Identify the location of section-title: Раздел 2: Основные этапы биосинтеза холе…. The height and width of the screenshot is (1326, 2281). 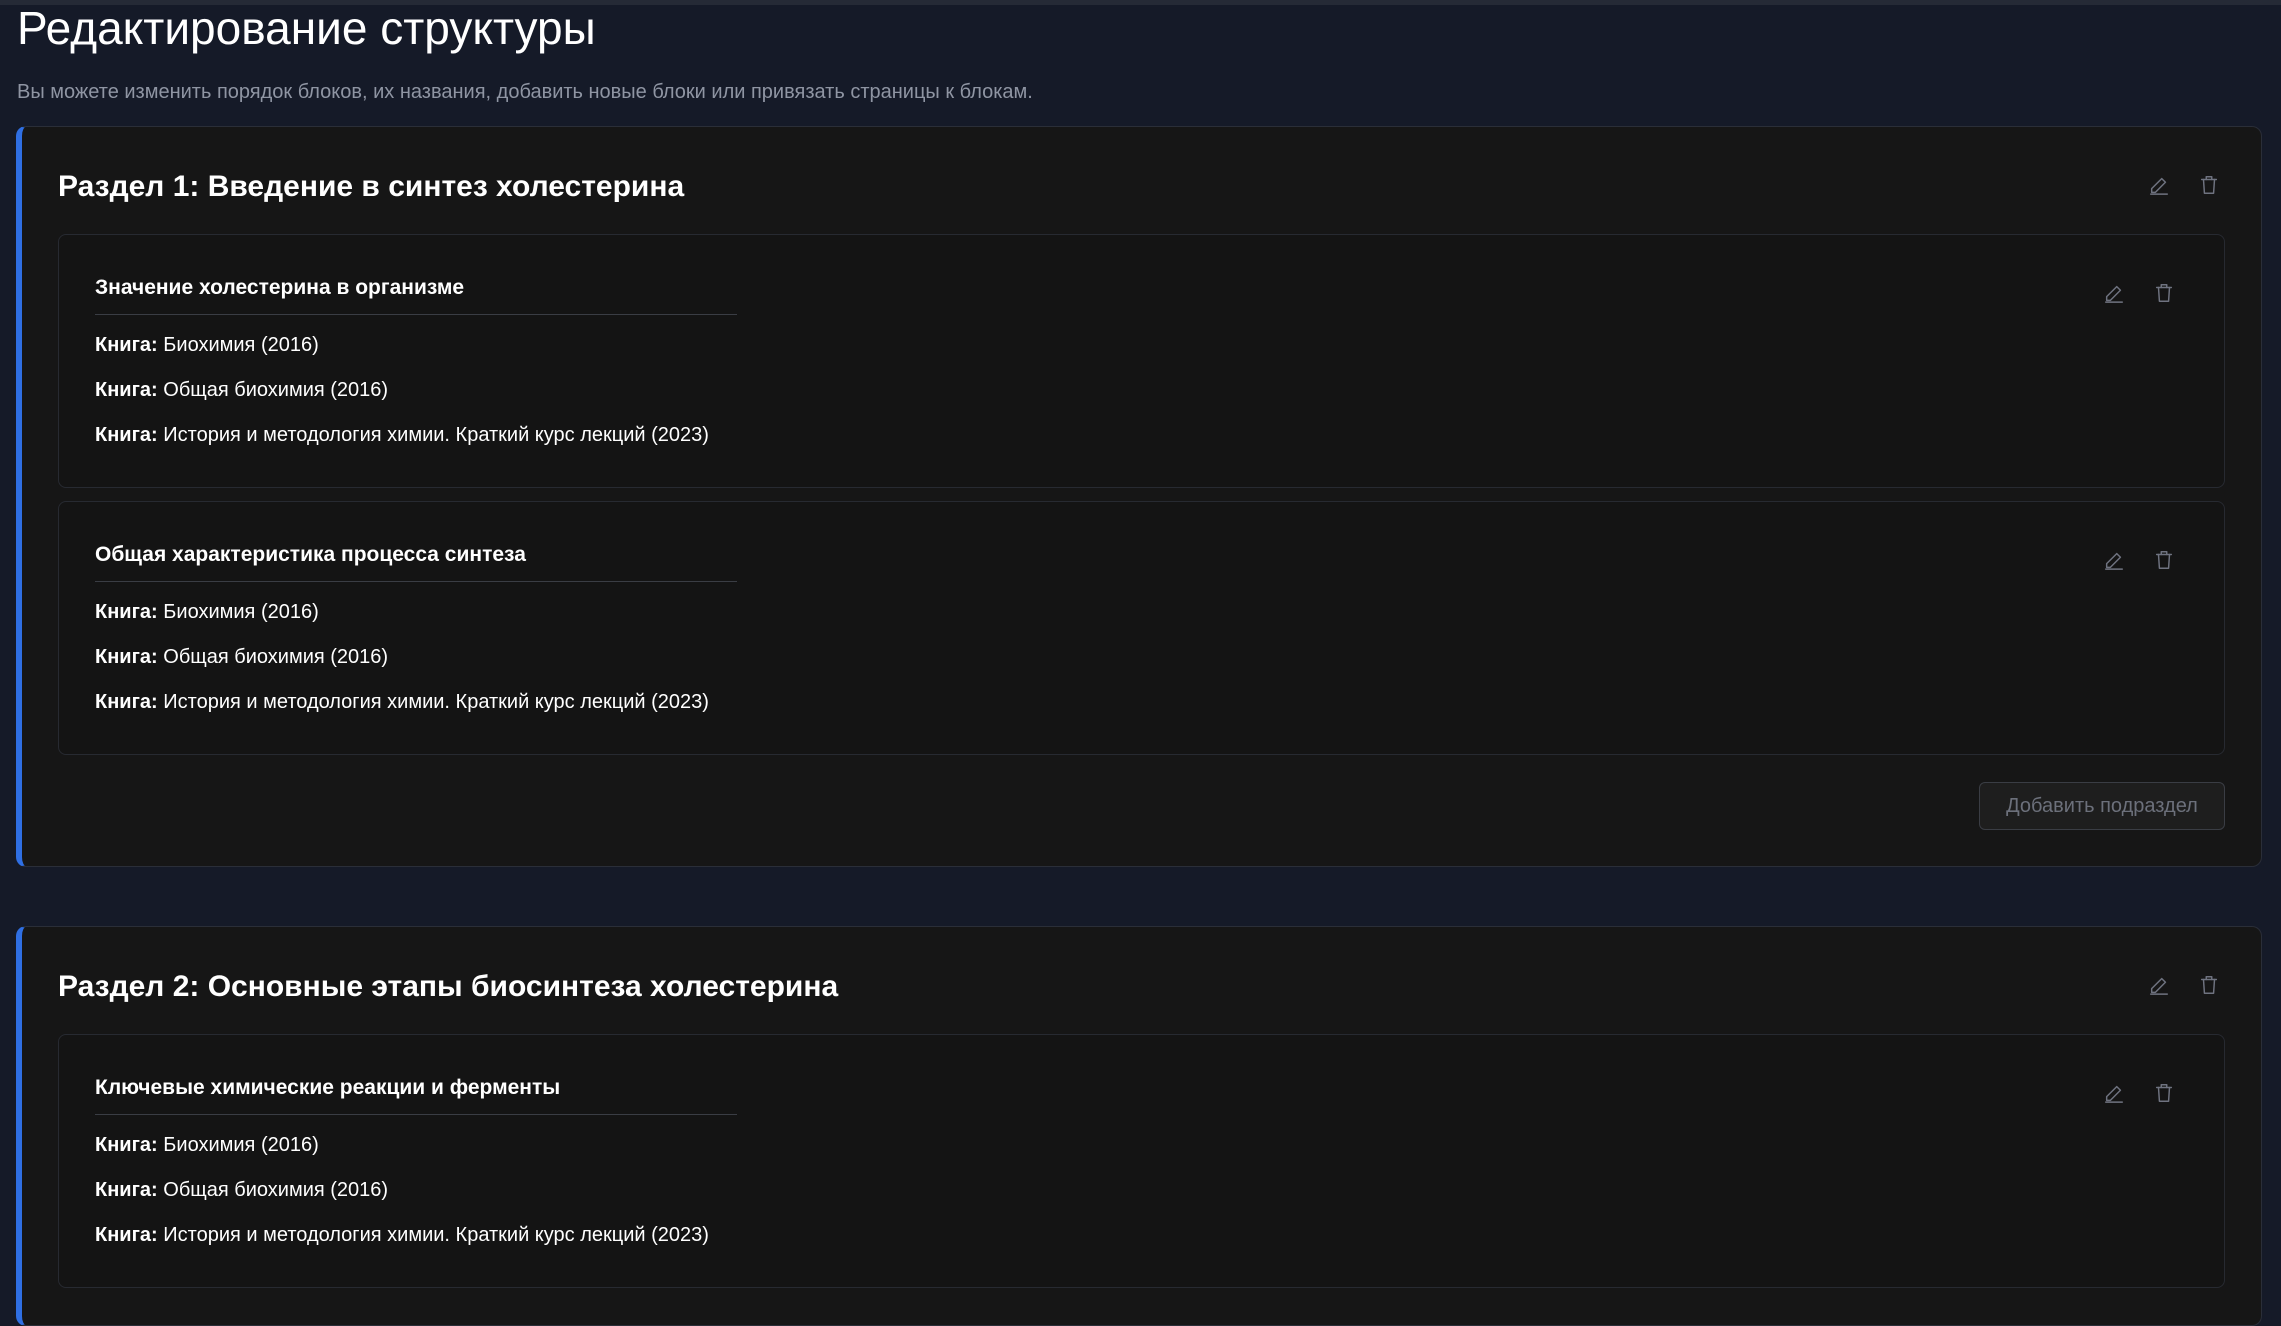
(448, 986).